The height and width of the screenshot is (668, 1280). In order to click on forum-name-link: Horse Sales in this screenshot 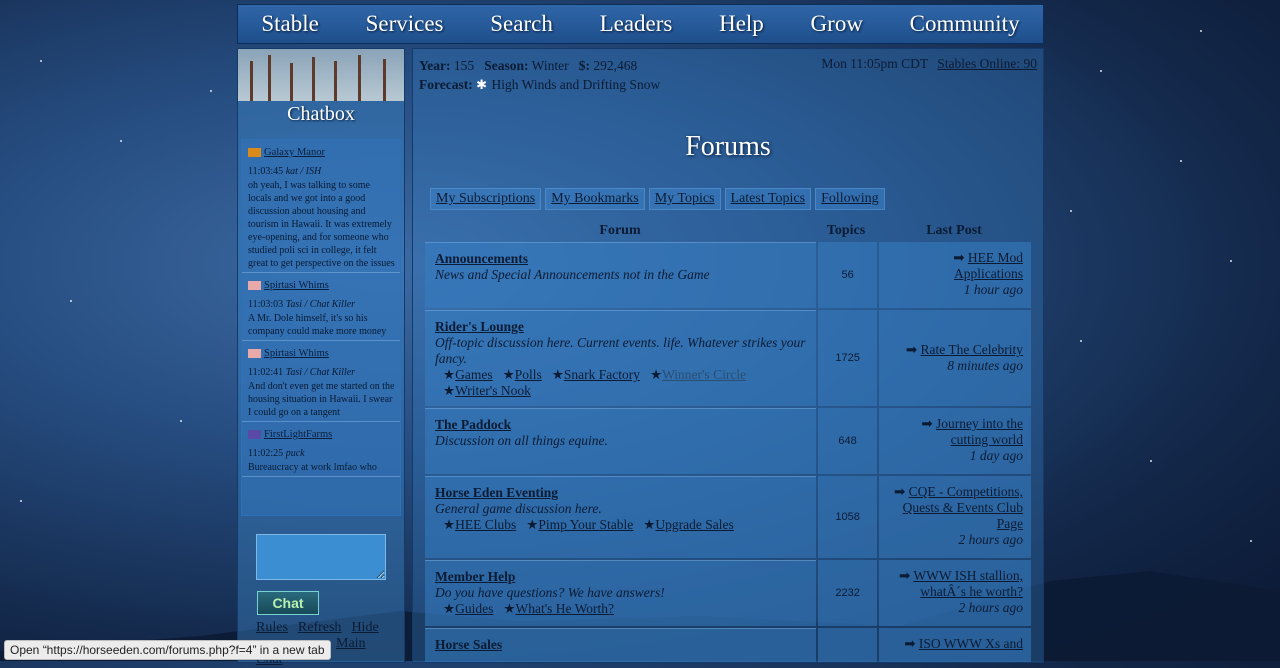, I will do `click(468, 644)`.